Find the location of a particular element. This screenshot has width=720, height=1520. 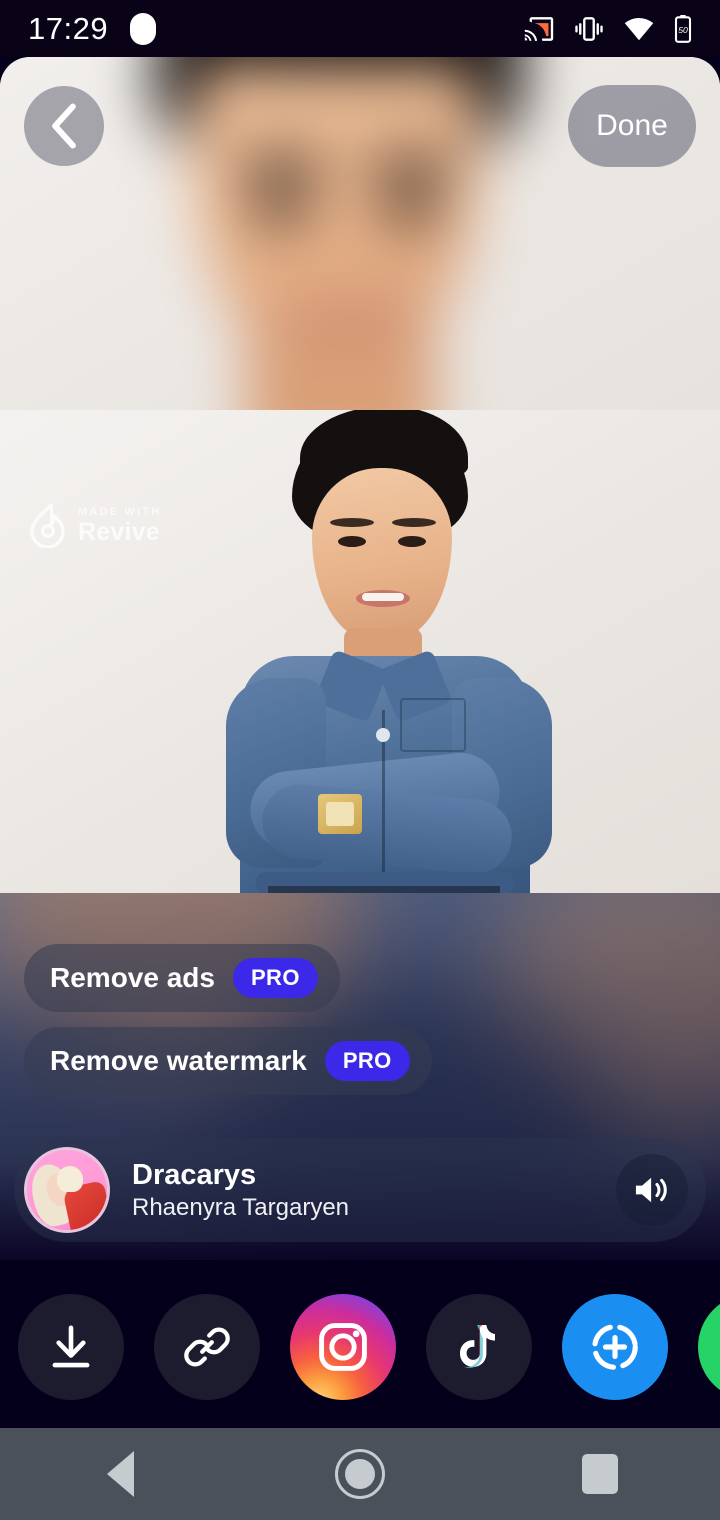

sound-artist: Rhaenyra Targaryen is located at coordinates (241, 1207).